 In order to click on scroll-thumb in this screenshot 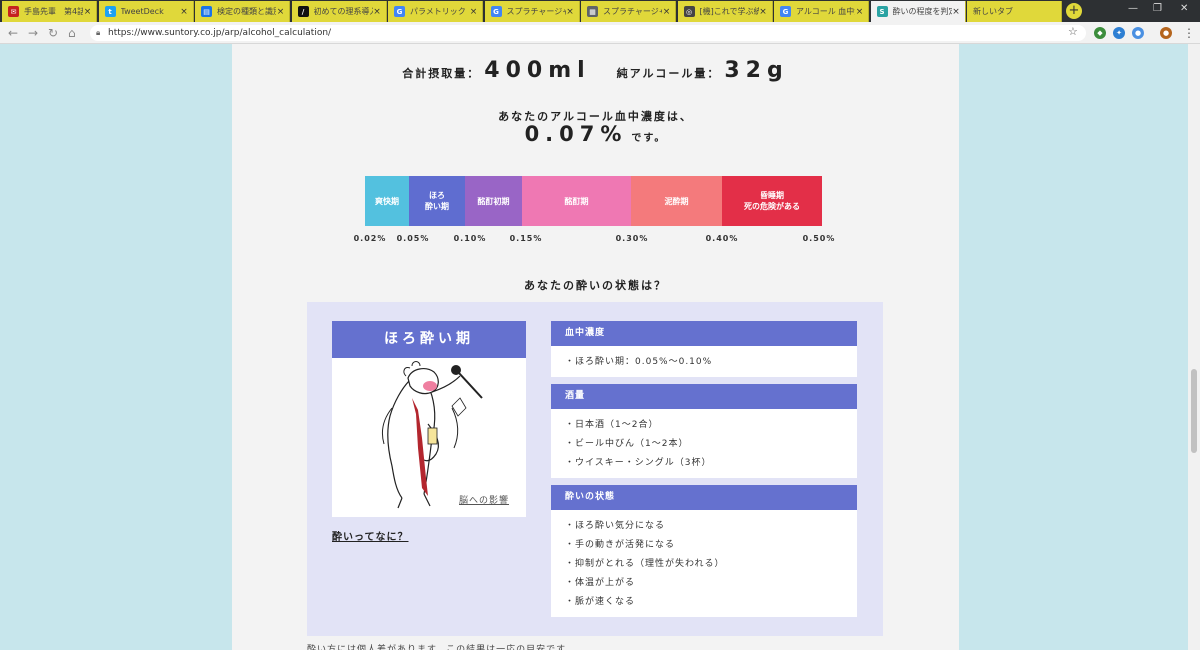, I will do `click(1194, 411)`.